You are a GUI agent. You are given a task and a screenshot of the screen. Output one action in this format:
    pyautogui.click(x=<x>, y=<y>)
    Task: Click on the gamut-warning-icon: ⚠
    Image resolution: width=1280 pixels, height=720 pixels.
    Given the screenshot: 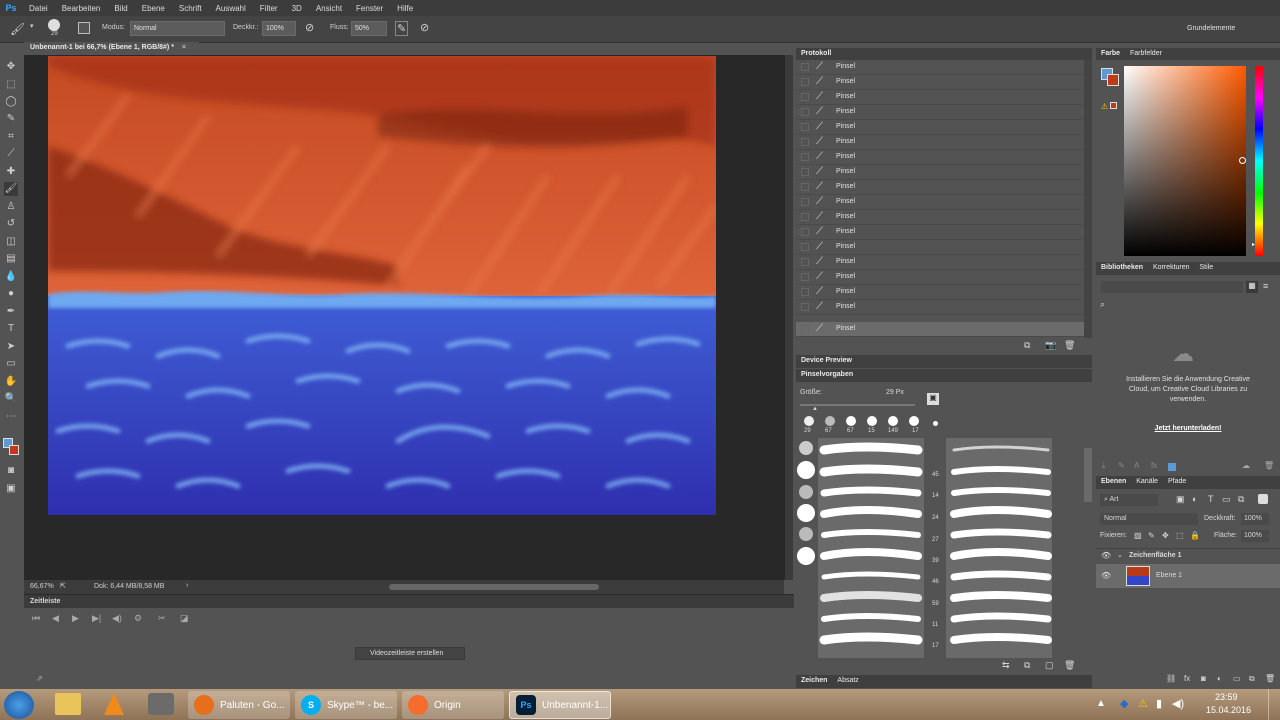 What is the action you would take?
    pyautogui.click(x=1104, y=106)
    